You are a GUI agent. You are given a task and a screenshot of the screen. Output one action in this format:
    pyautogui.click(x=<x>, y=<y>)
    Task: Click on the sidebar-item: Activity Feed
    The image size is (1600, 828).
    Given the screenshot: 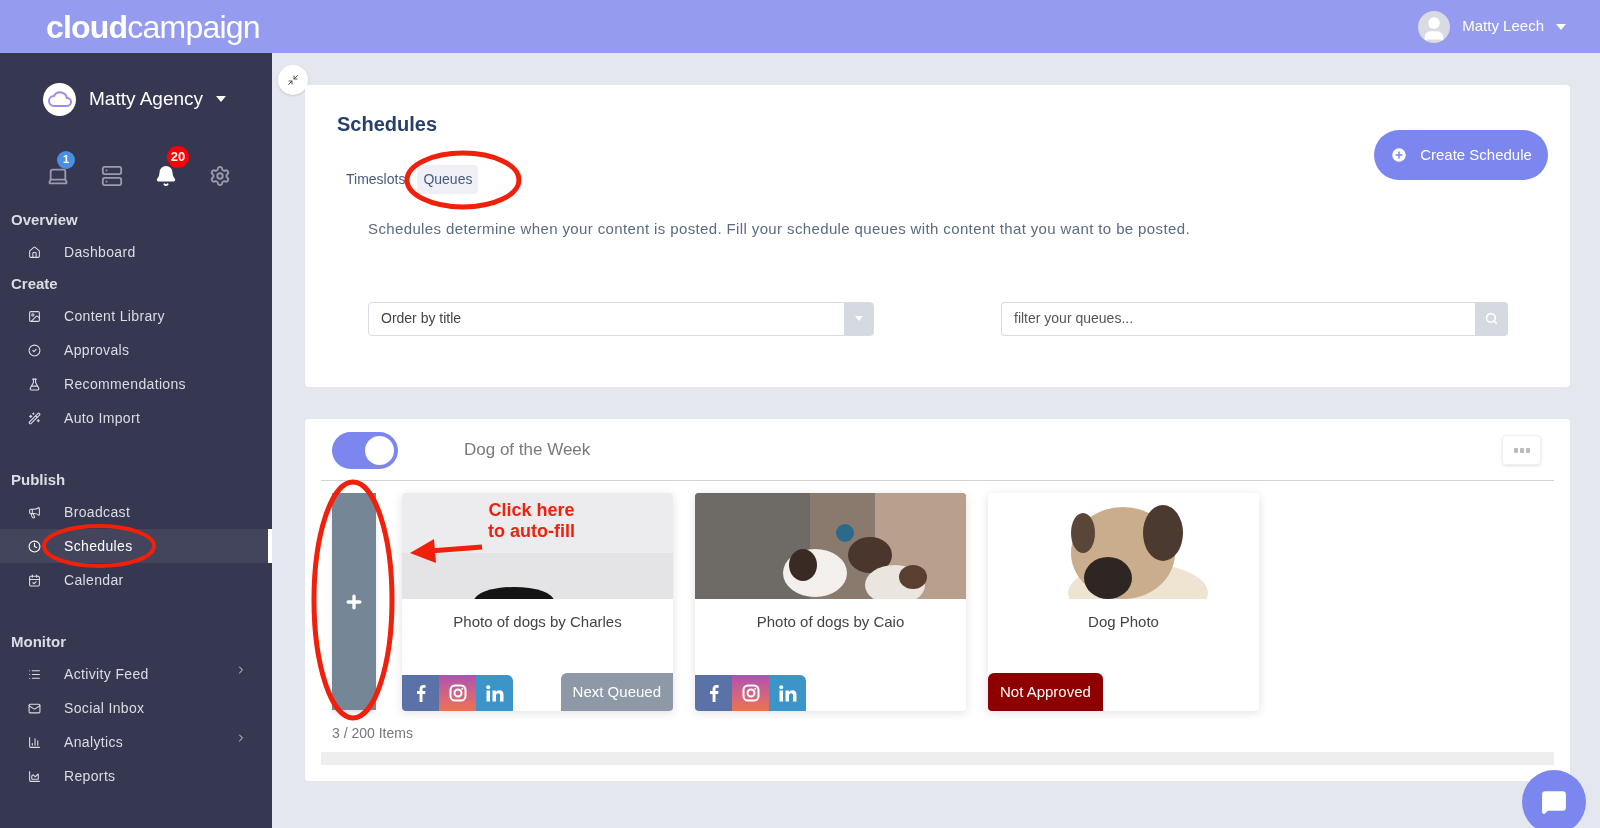 What is the action you would take?
    pyautogui.click(x=136, y=674)
    